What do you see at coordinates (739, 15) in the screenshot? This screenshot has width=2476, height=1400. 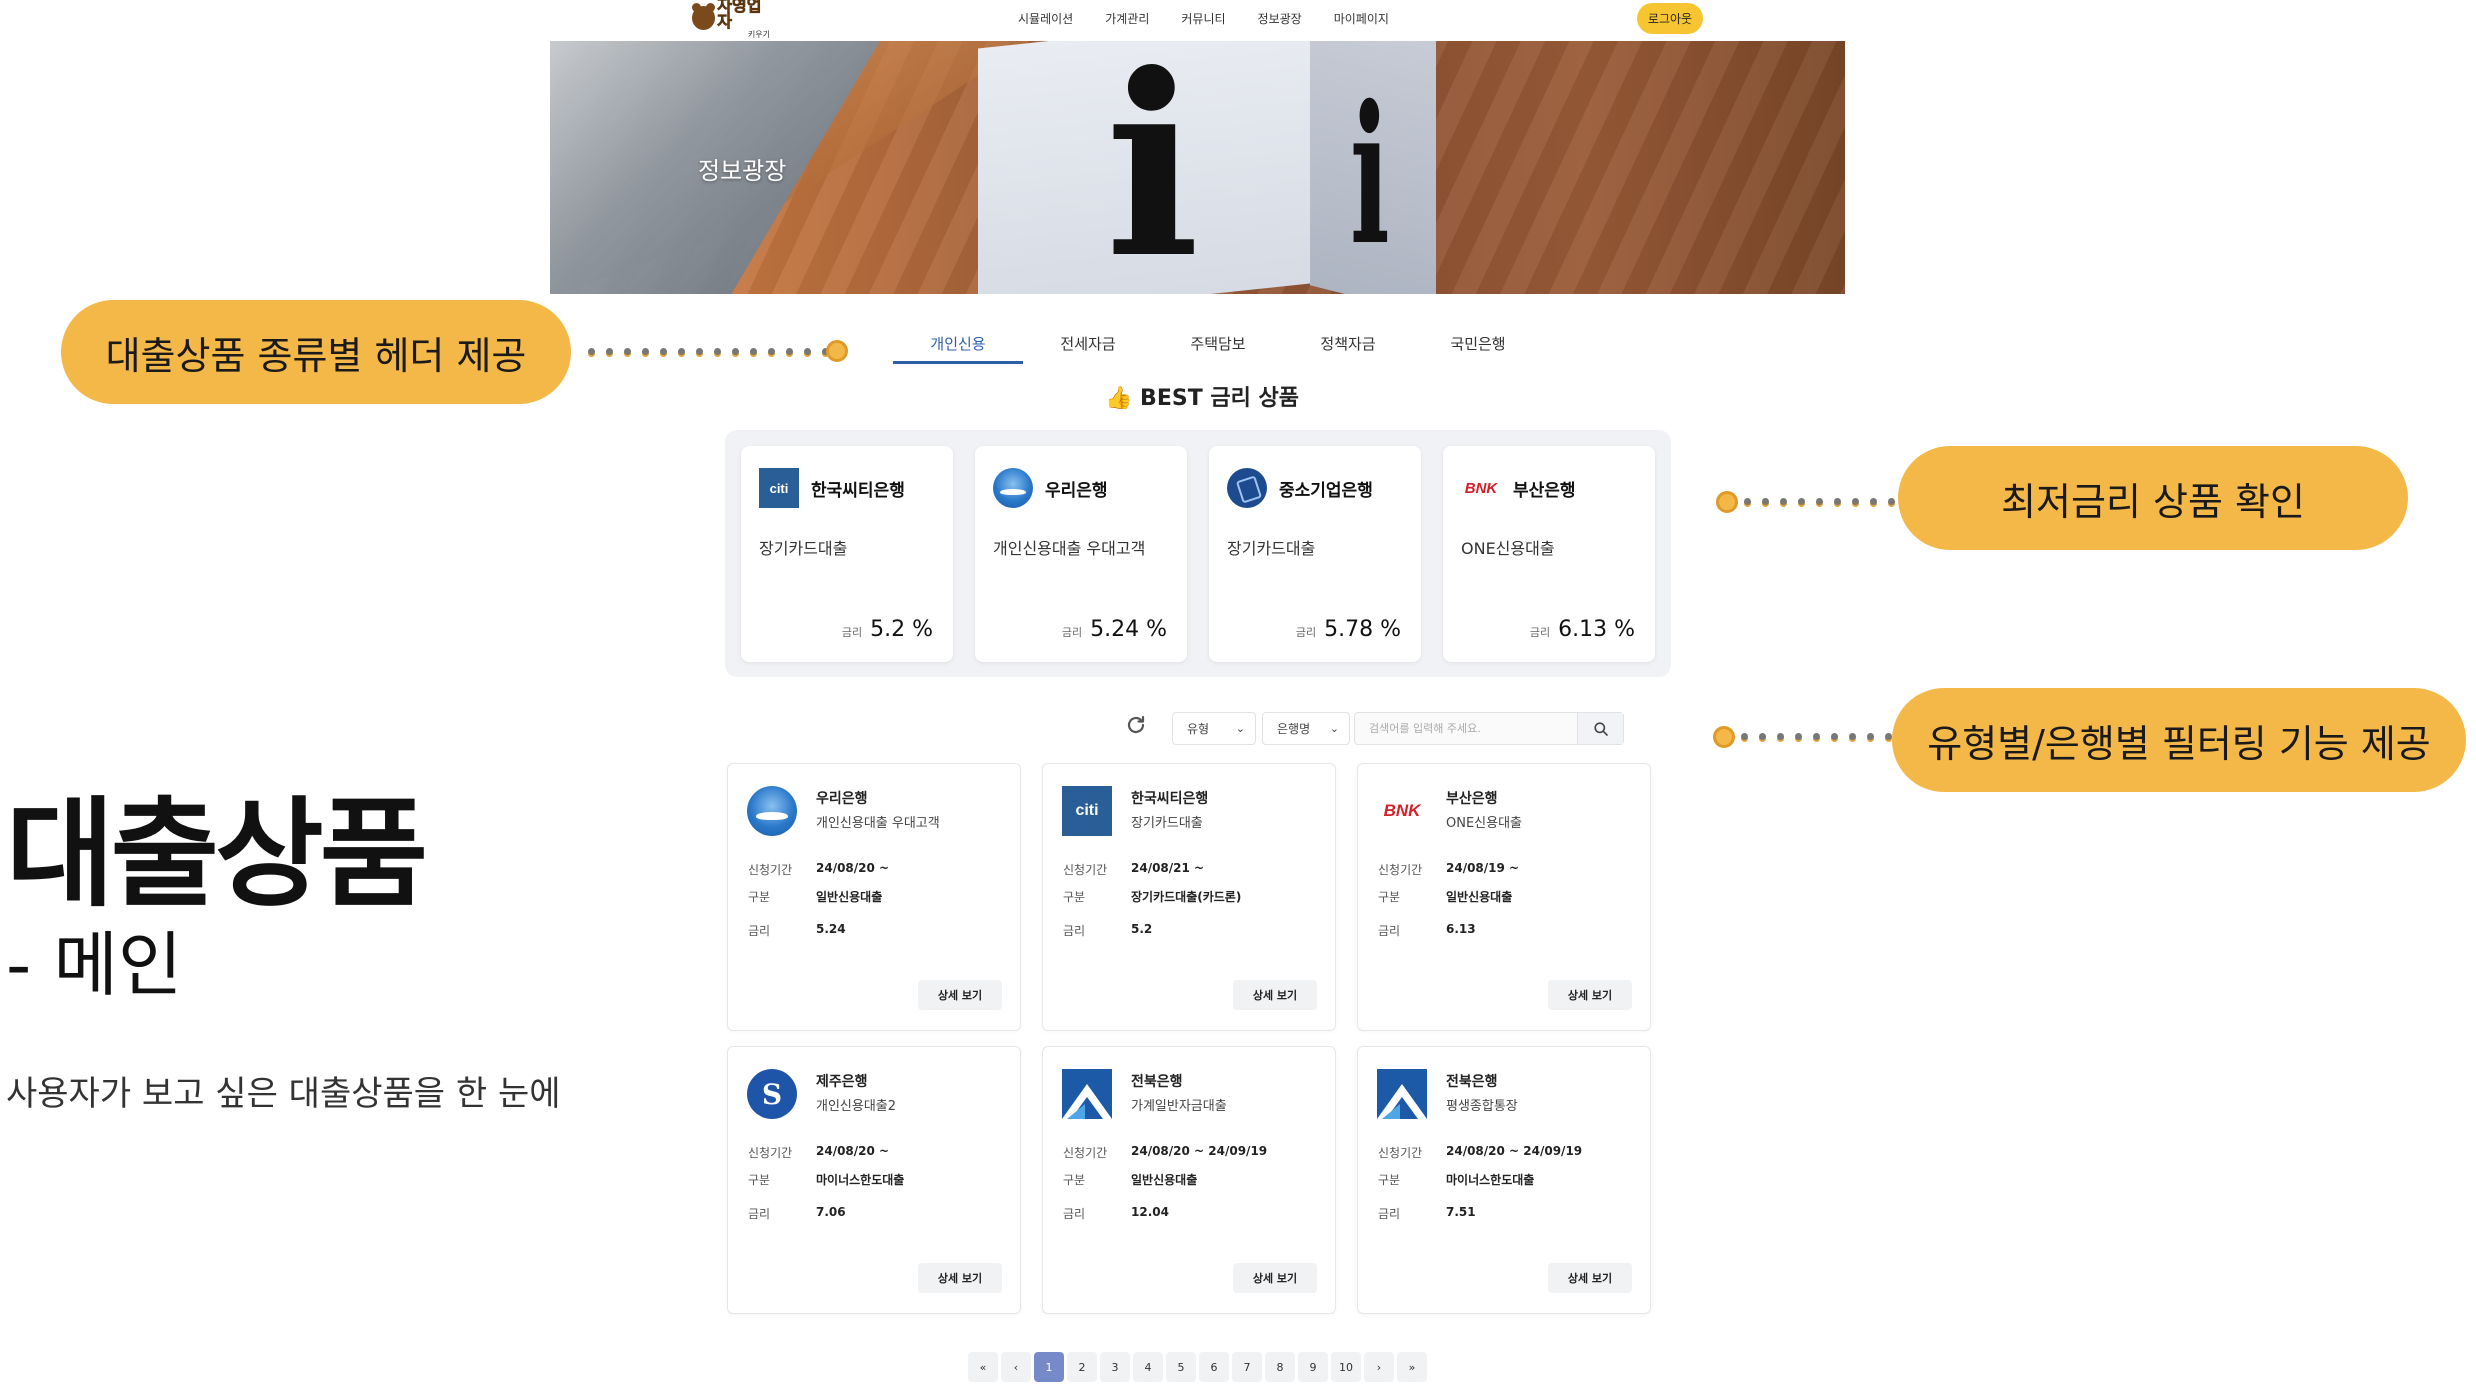 I see `logo-main-text: 자영업자` at bounding box center [739, 15].